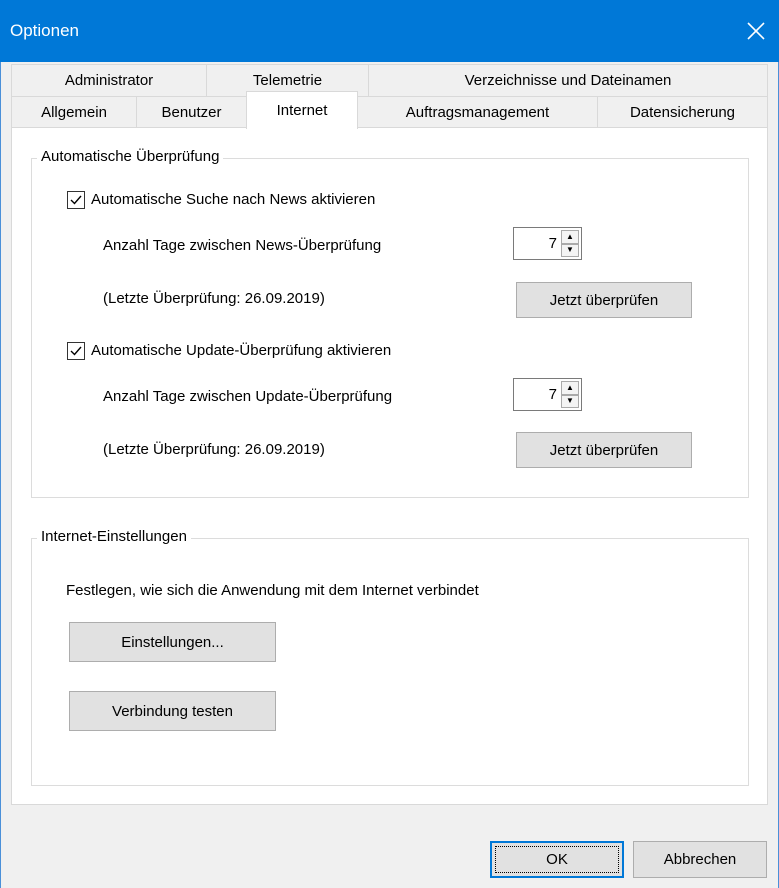 This screenshot has width=779, height=888. What do you see at coordinates (0, 475) in the screenshot?
I see `window-border-left` at bounding box center [0, 475].